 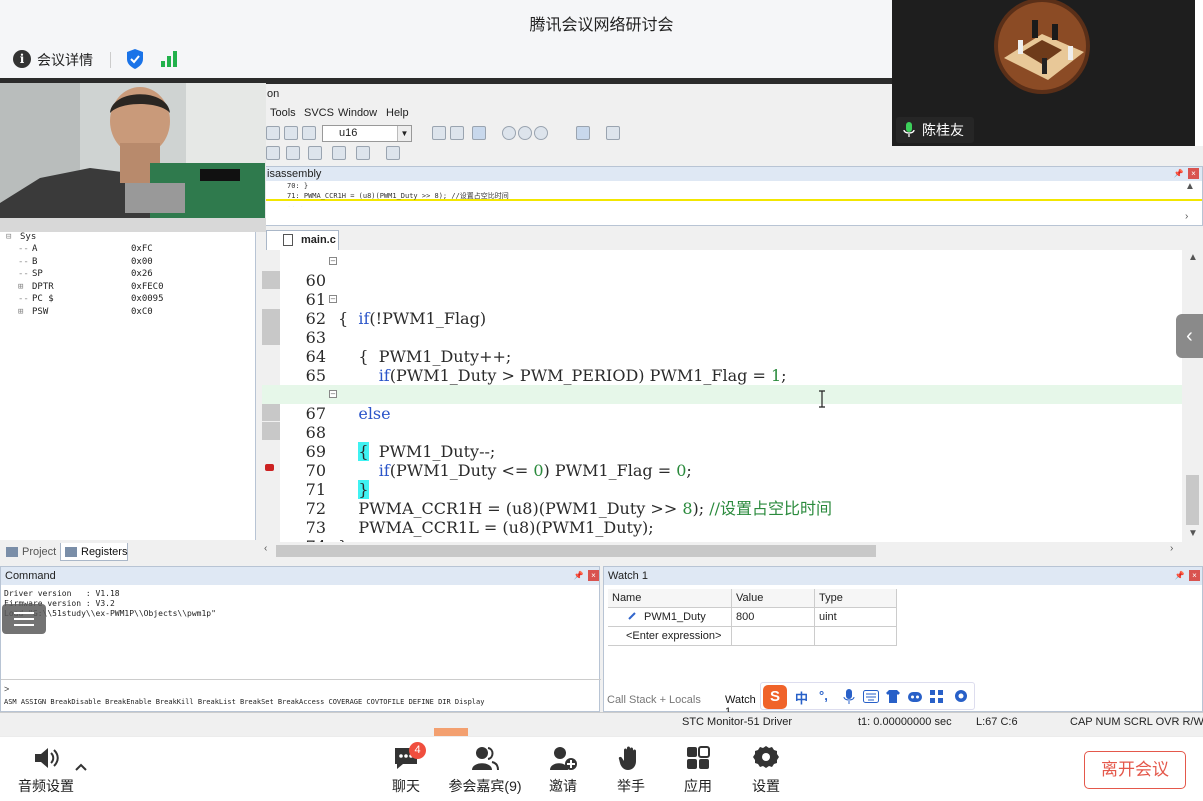 I want to click on watch-row-value: 800, so click(x=773, y=617).